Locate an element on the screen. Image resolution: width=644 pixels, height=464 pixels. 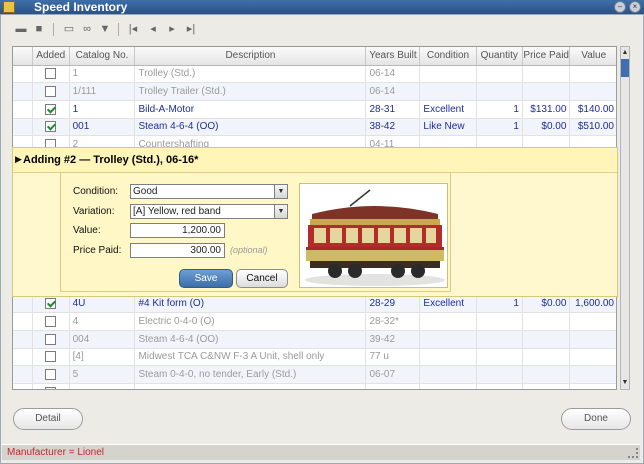
column-header-quantity: Quantity is located at coordinates (499, 56).